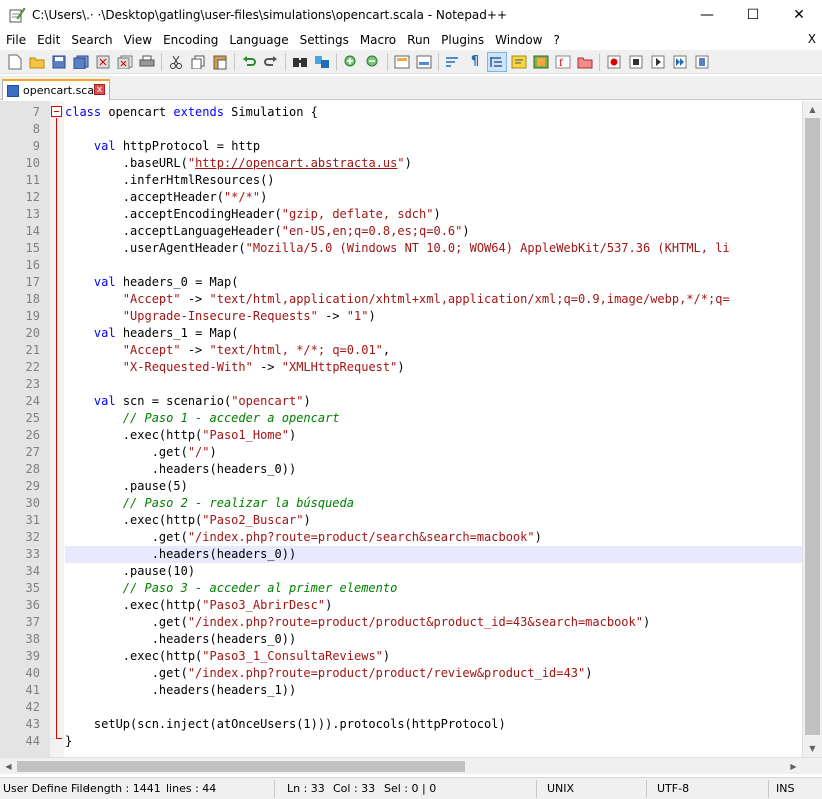 The width and height of the screenshot is (822, 799). What do you see at coordinates (401, 486) in the screenshot?
I see `code-line: 29 .pause(5)` at bounding box center [401, 486].